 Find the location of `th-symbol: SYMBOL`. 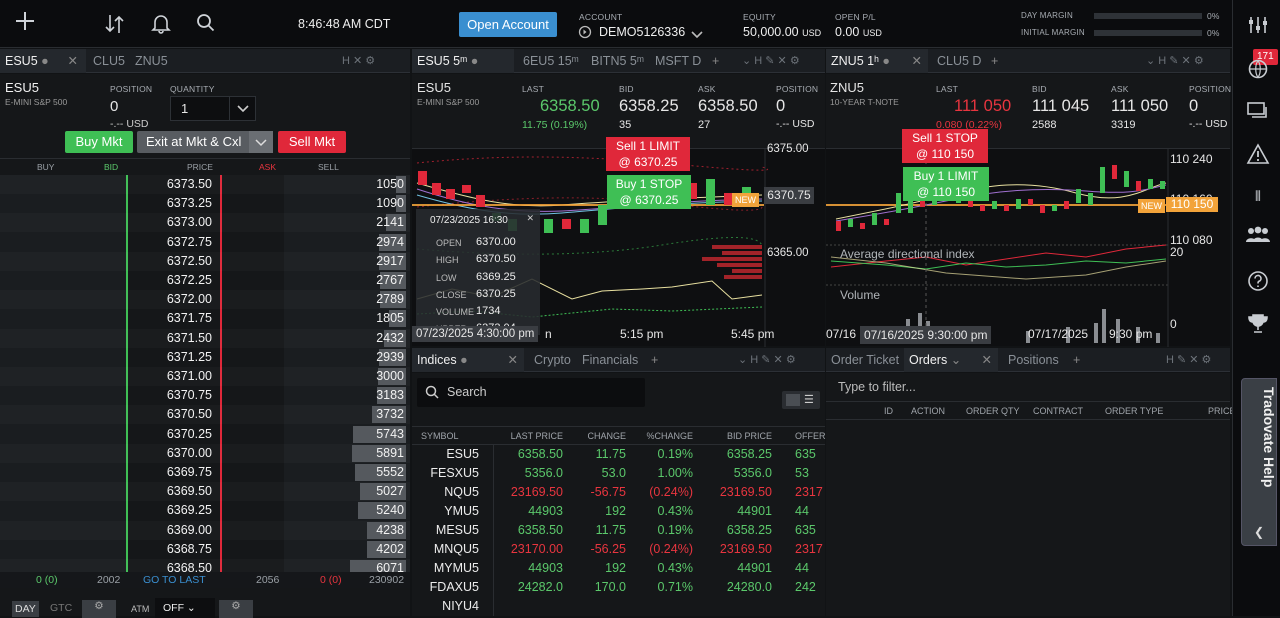

th-symbol: SYMBOL is located at coordinates (440, 436).